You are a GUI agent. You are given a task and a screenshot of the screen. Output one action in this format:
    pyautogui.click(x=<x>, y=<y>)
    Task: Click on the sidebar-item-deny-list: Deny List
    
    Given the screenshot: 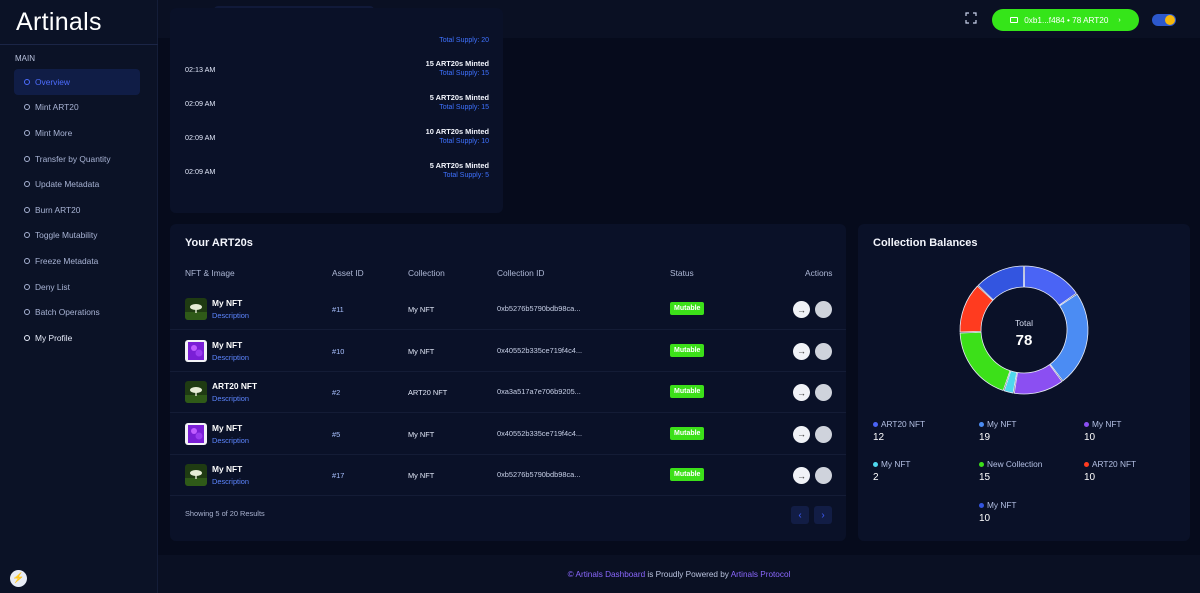 What is the action you would take?
    pyautogui.click(x=77, y=287)
    